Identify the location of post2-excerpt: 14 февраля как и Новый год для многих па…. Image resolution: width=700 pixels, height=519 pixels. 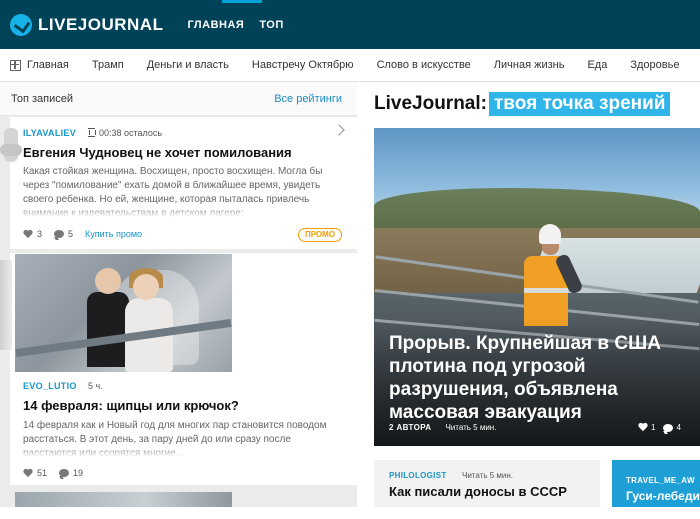
(184, 438).